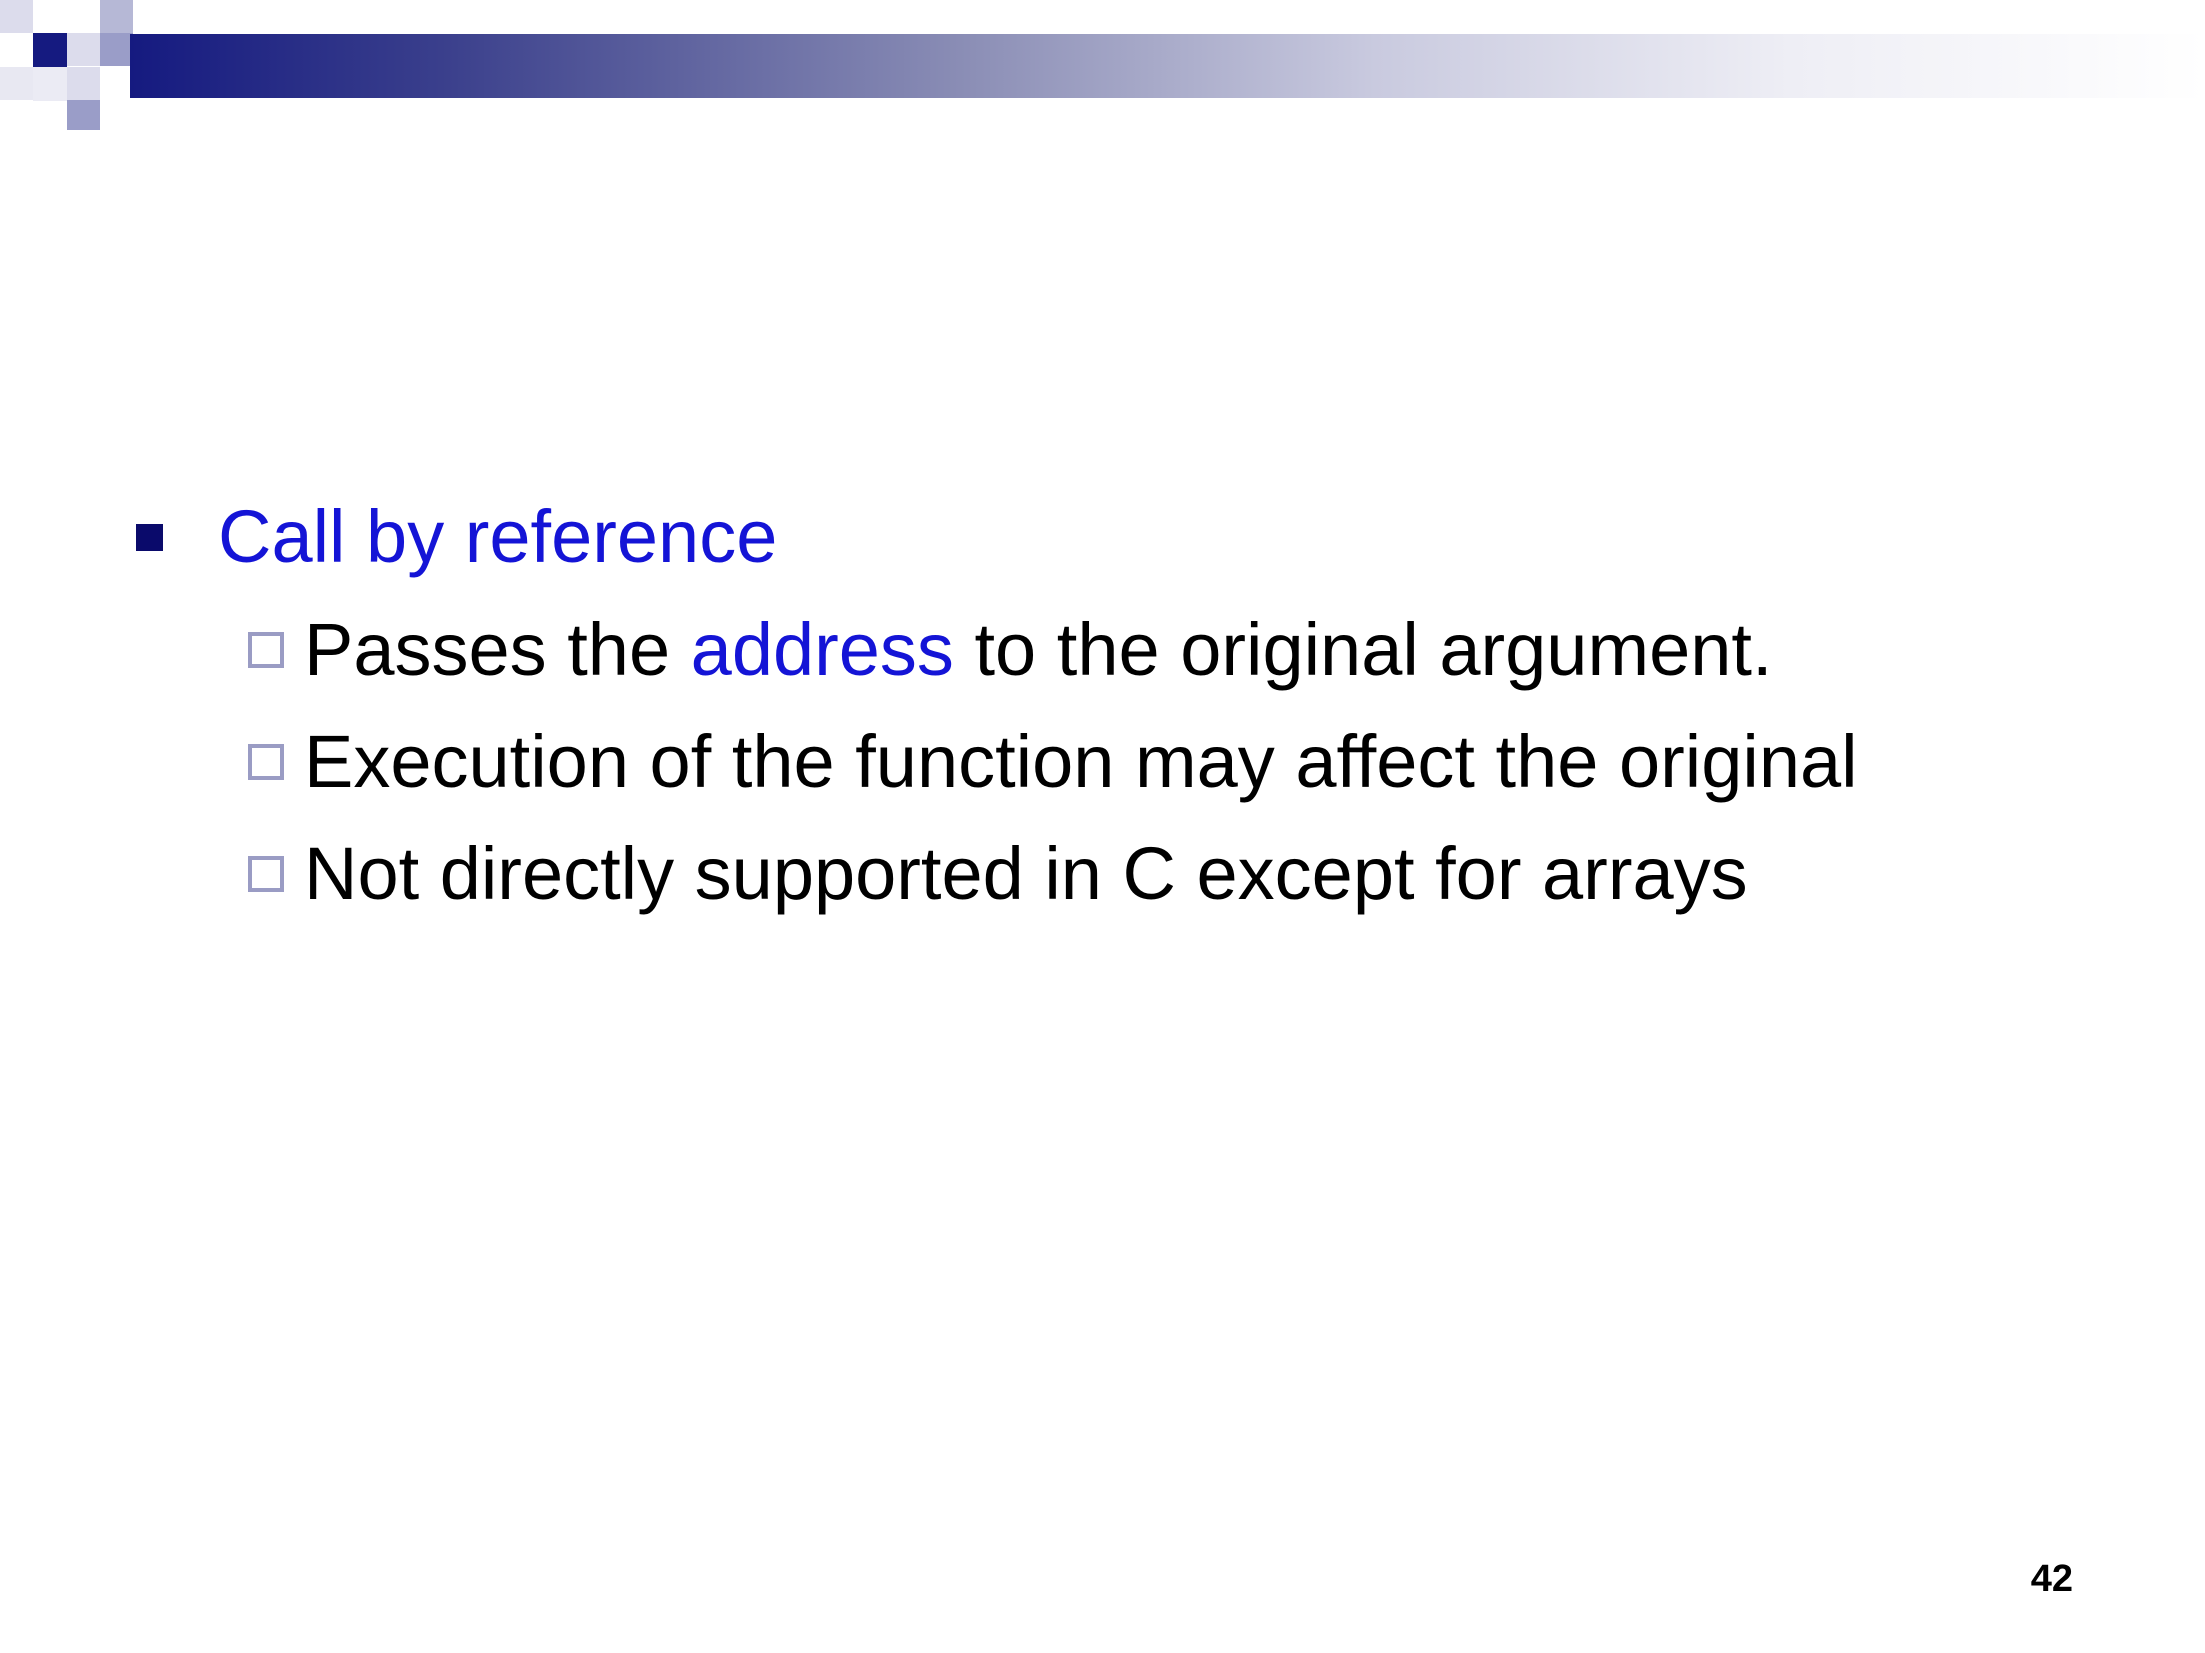  I want to click on text-run: Passes the, so click(497, 649).